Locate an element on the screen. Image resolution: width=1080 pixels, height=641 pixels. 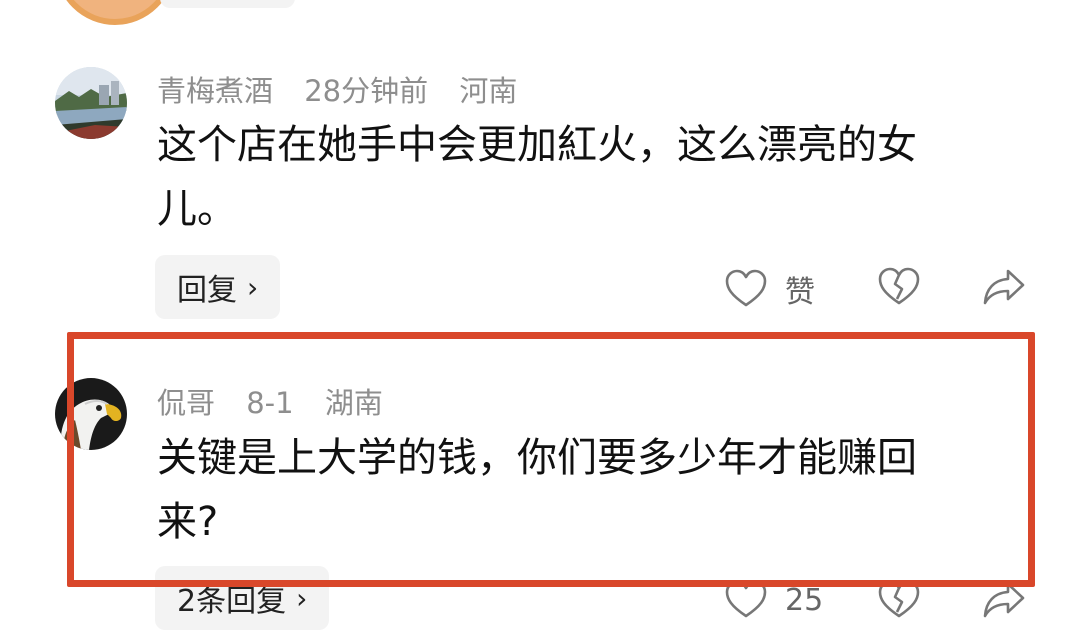
comment-text-line: 儿。 is located at coordinates (197, 209).